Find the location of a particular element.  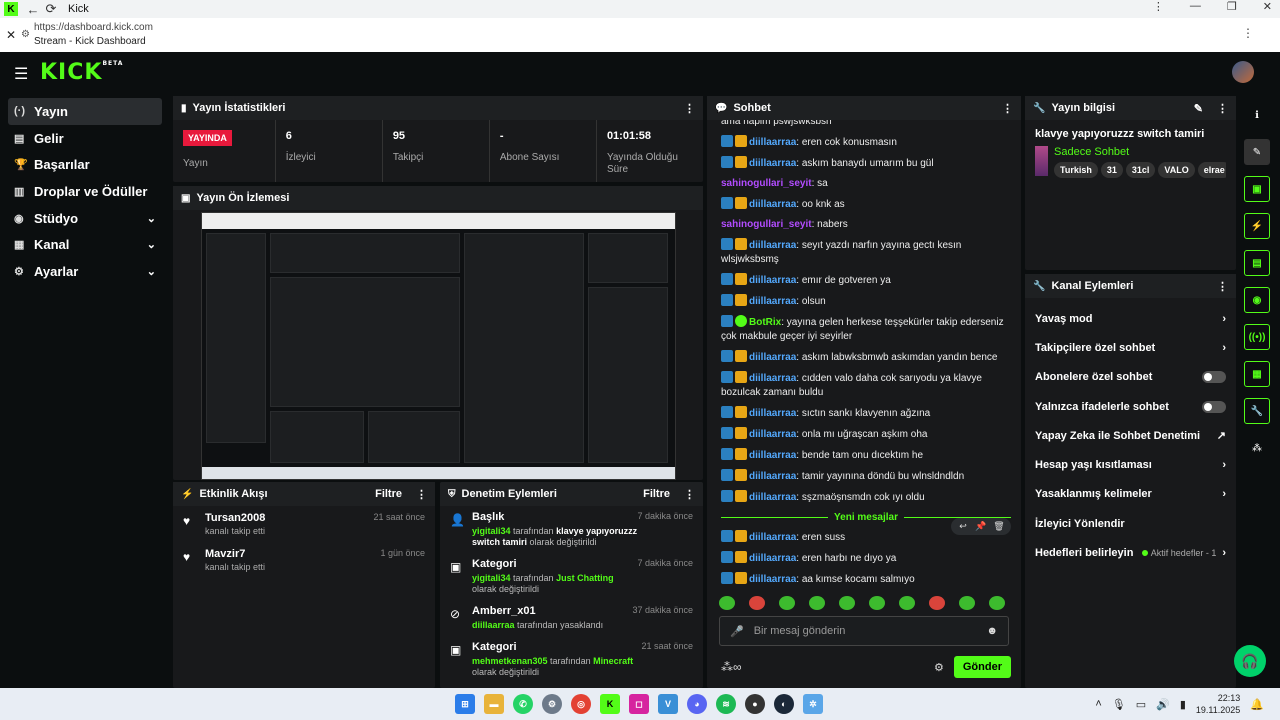

info-icon: ℹ is located at coordinates (1257, 115).